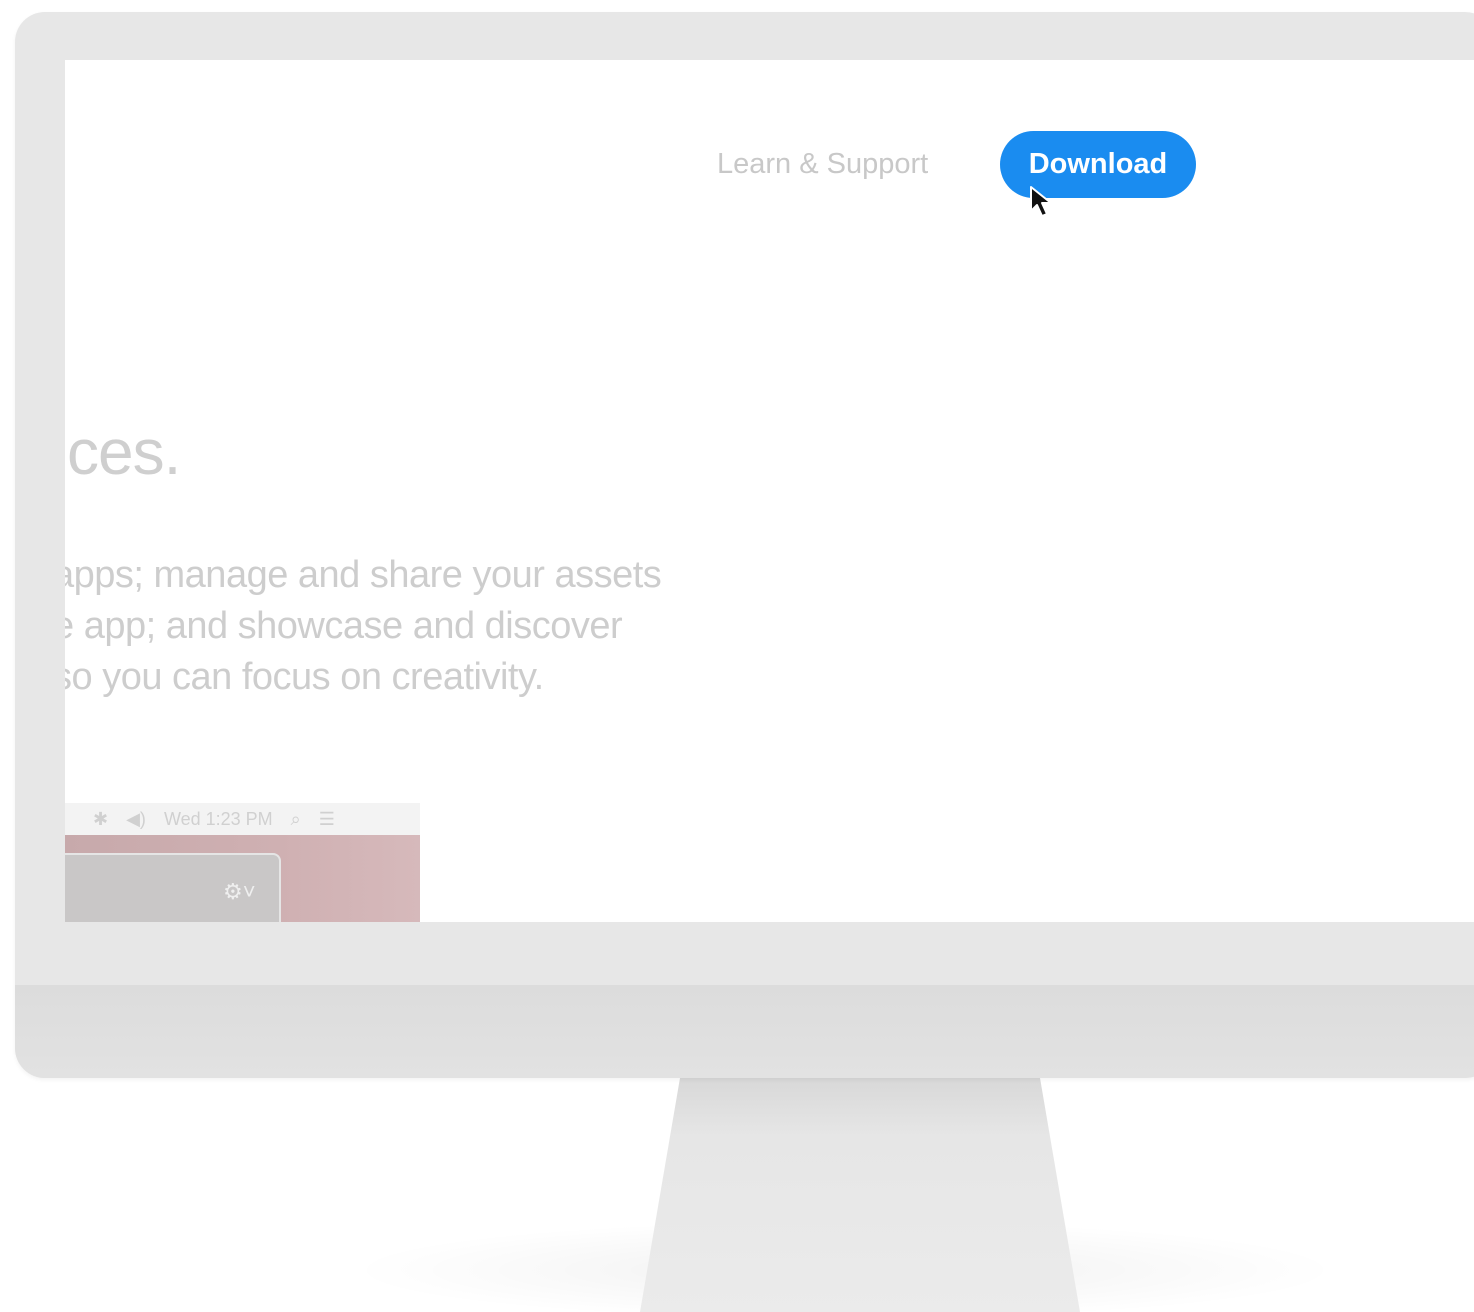  What do you see at coordinates (363, 575) in the screenshot?
I see `hero-description-line: apps; manage and share your assets` at bounding box center [363, 575].